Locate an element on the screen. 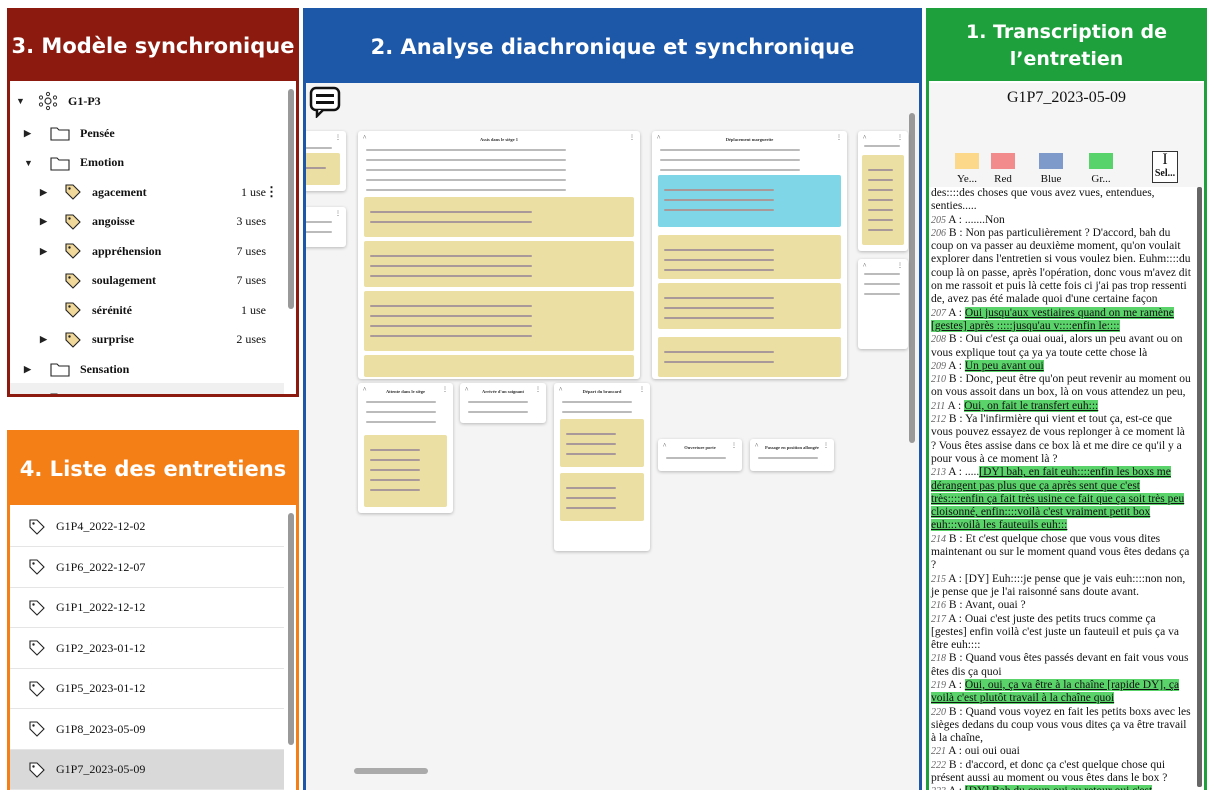 The image size is (1207, 790). phase-card: ^ ⋮ Assis dans le siège 1 is located at coordinates (499, 255).